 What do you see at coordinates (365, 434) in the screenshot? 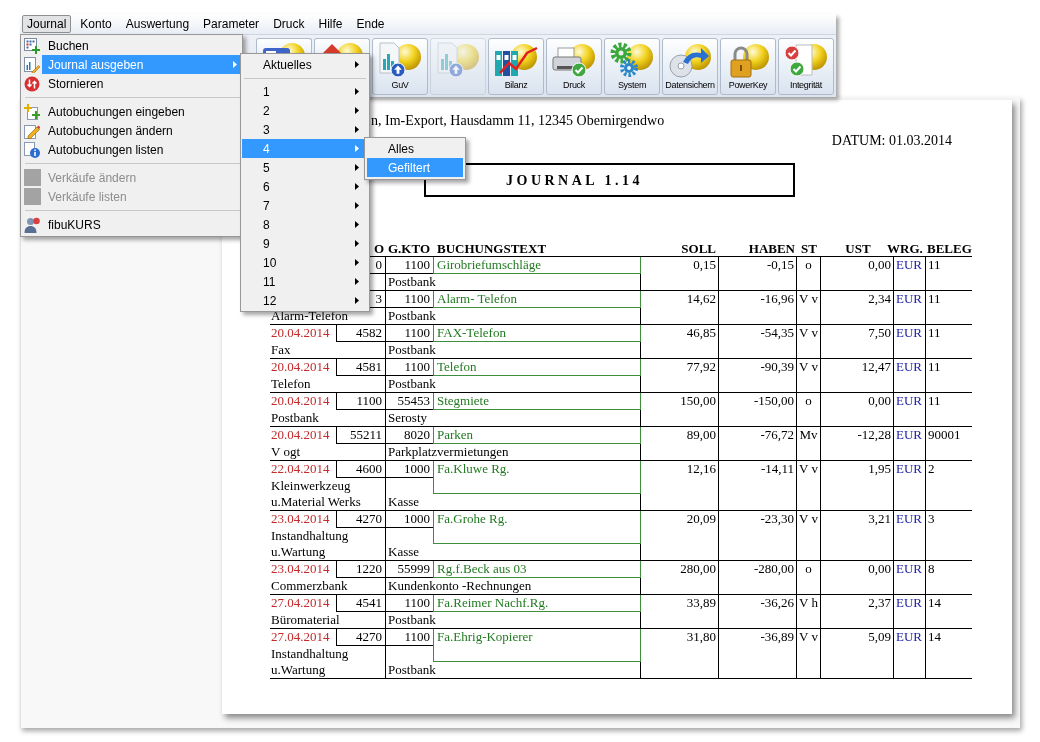
I see `account-number: 55211` at bounding box center [365, 434].